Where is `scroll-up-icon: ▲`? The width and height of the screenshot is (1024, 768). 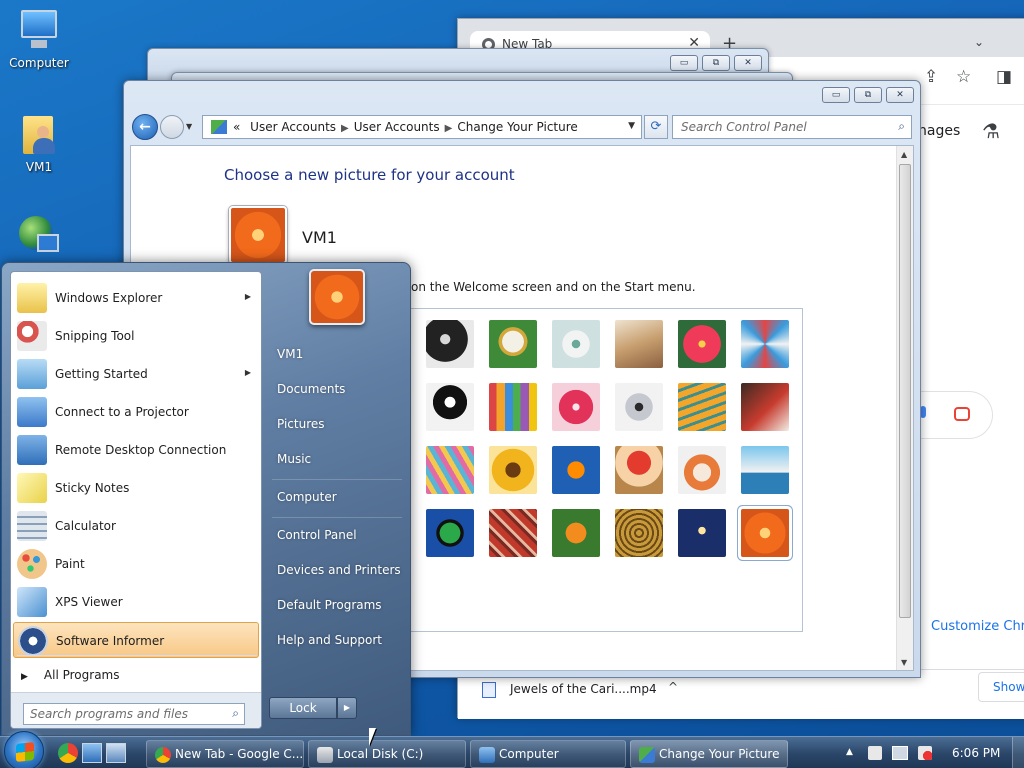 scroll-up-icon: ▲ is located at coordinates (904, 154).